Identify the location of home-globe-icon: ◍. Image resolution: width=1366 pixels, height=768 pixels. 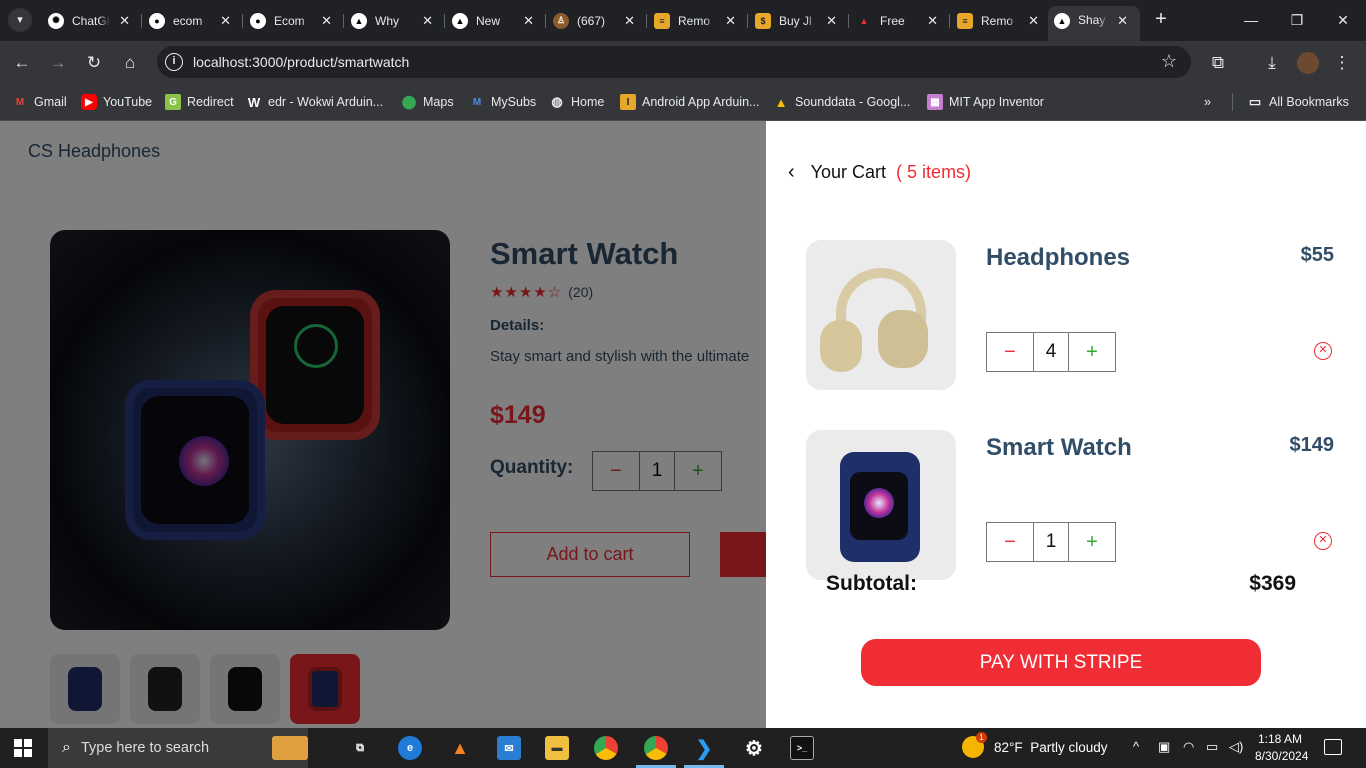
(557, 101).